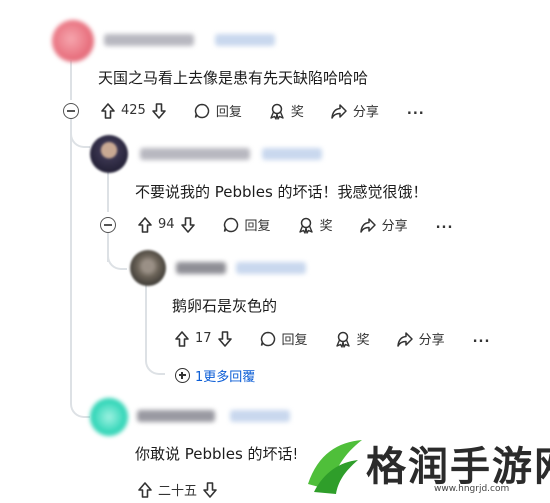 Image resolution: width=550 pixels, height=503 pixels. What do you see at coordinates (182, 375) in the screenshot?
I see `plus-circle-icon` at bounding box center [182, 375].